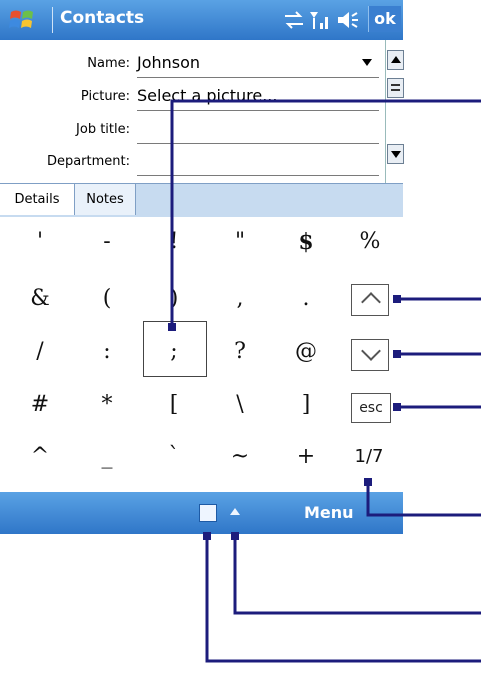  I want to click on scroll-down-icon, so click(396, 154).